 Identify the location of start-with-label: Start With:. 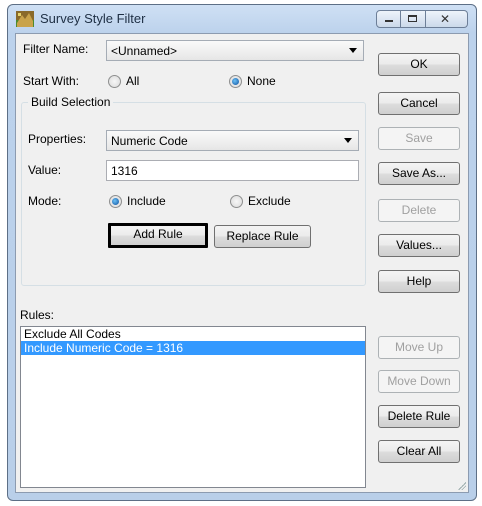
(51, 81).